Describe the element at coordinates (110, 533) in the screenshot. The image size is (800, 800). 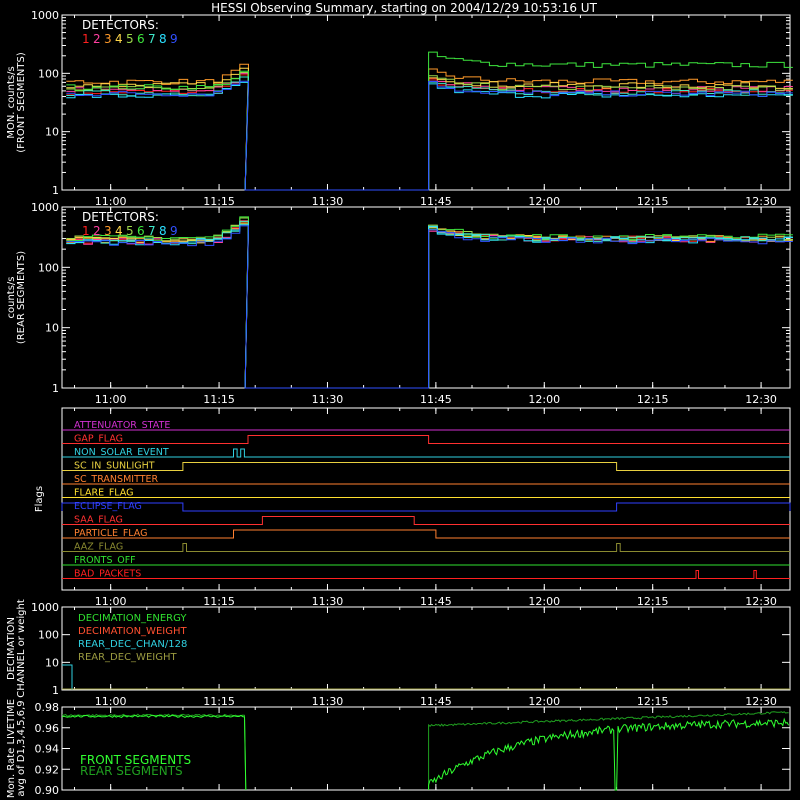
I see `flag-label: PARTICLE_FLAG` at that location.